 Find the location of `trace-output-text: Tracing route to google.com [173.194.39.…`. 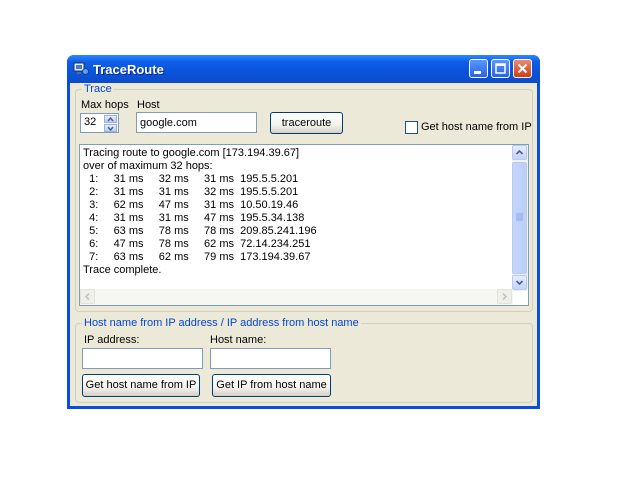

trace-output-text: Tracing route to google.com [173.194.39.… is located at coordinates (200, 212).